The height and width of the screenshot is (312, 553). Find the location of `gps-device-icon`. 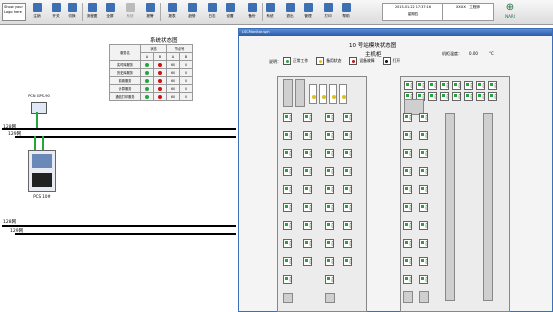

gps-device-icon is located at coordinates (39, 108).